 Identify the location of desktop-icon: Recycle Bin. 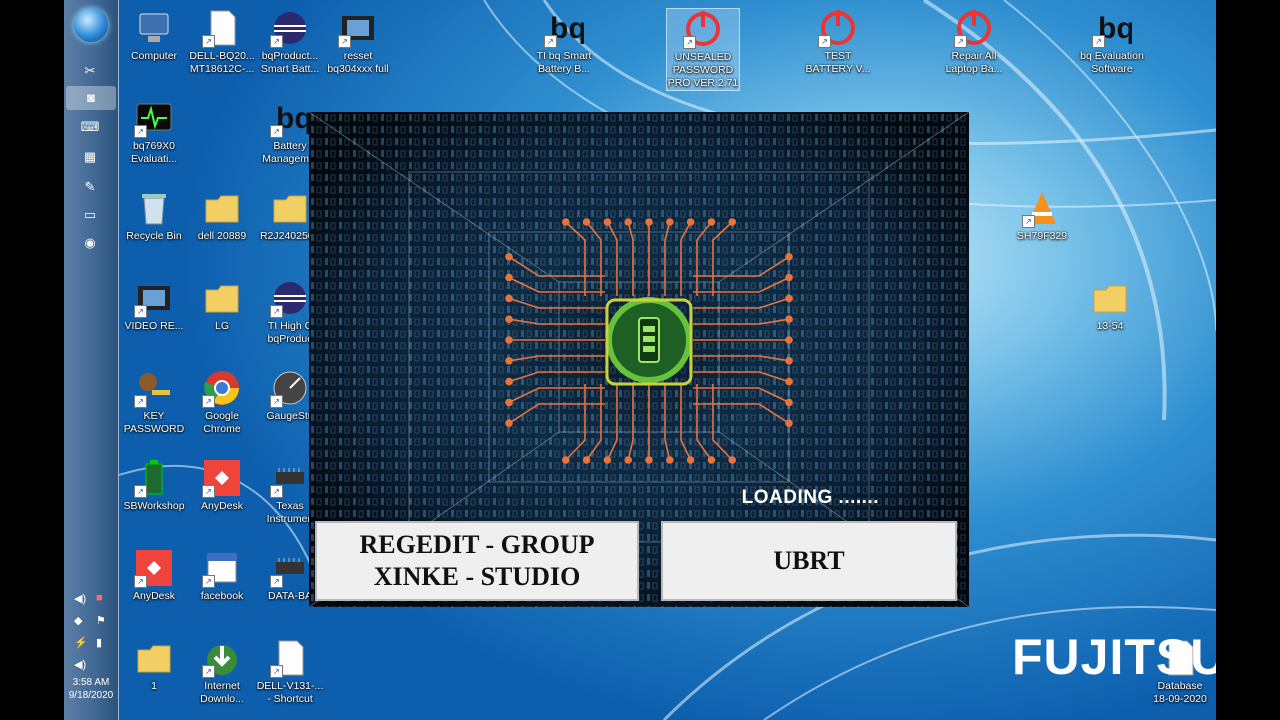
(154, 215).